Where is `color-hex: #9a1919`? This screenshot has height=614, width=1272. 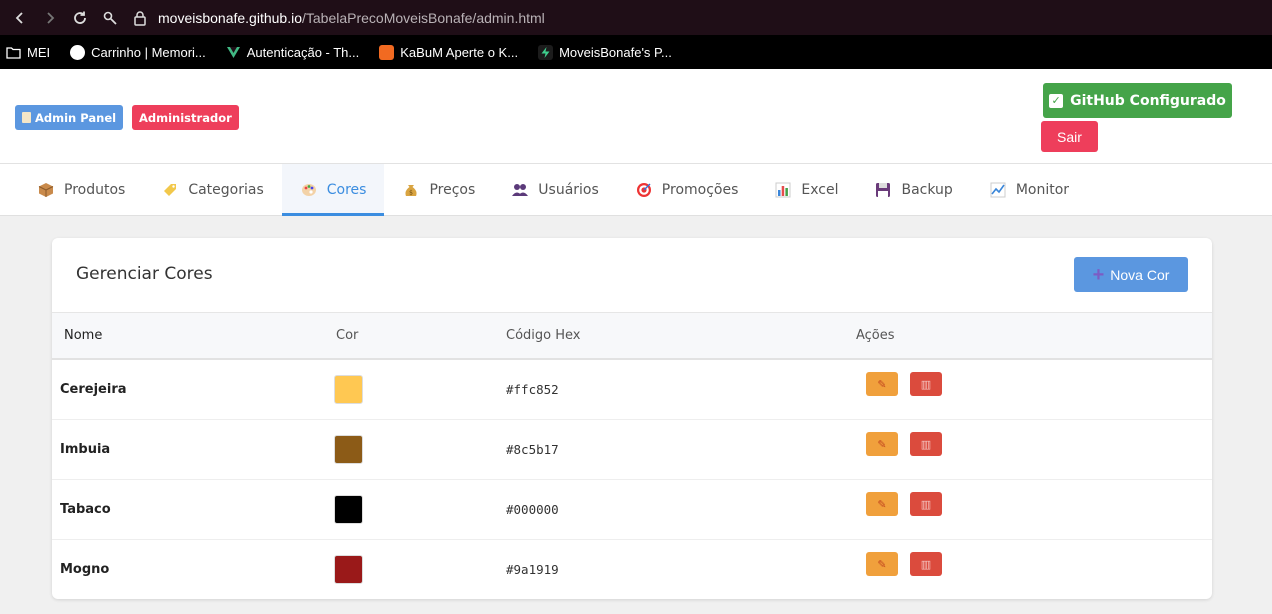
color-hex: #9a1919 is located at coordinates (681, 569).